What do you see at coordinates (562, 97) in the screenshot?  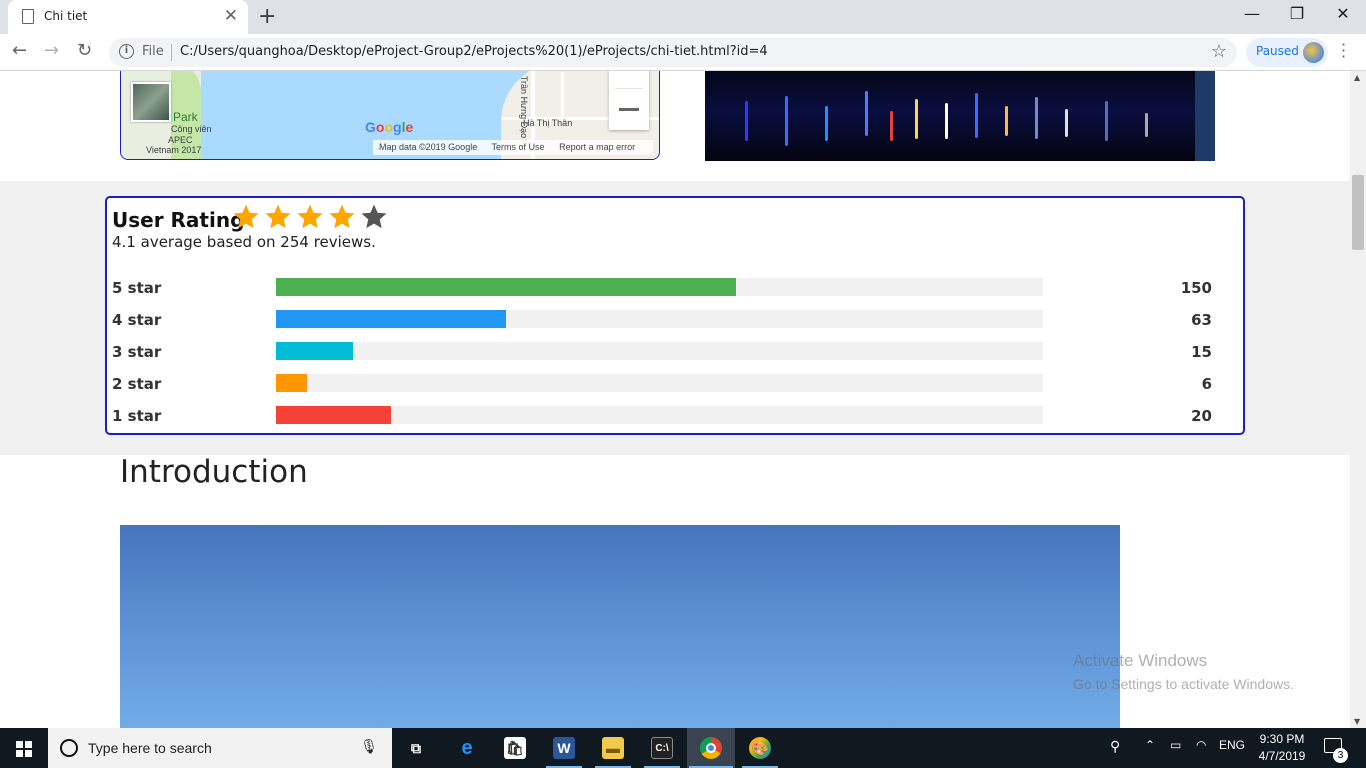 I see `map-road` at bounding box center [562, 97].